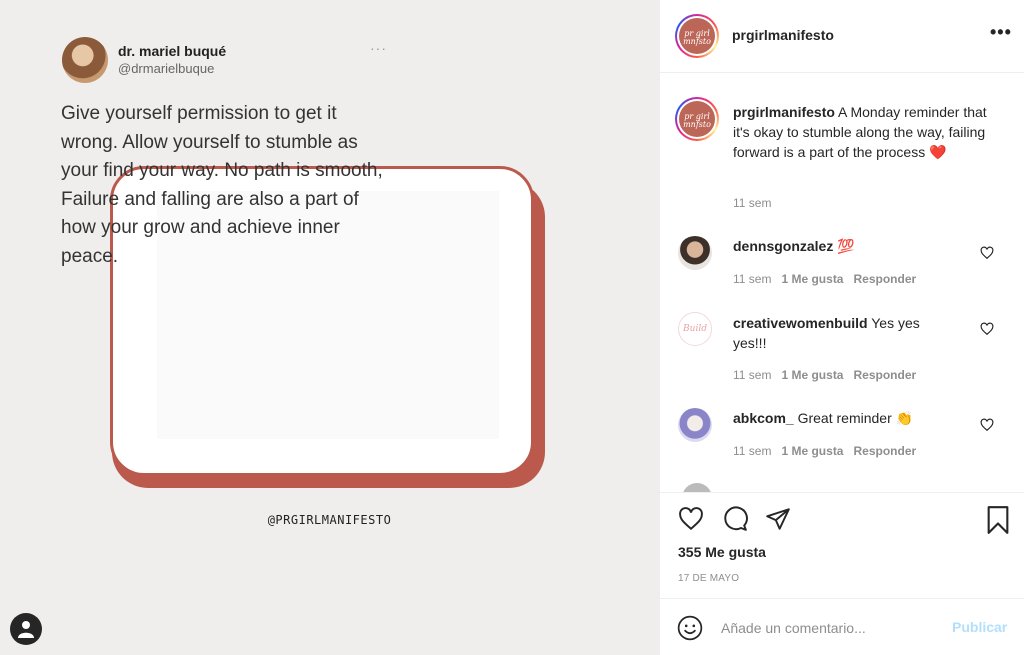 Image resolution: width=1024 pixels, height=655 pixels. Describe the element at coordinates (708, 578) in the screenshot. I see `post-date: 17 DE MAYO` at that location.